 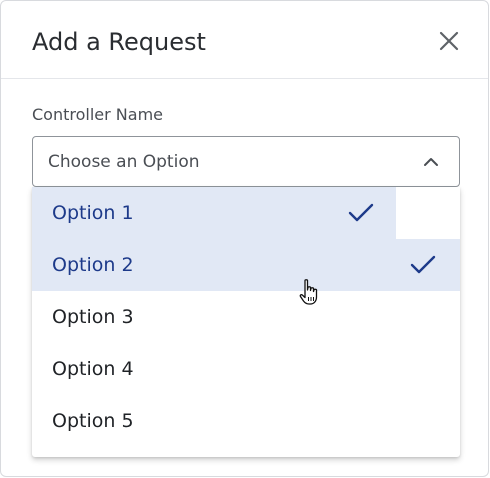 I want to click on option-4: Option 4, so click(x=246, y=369).